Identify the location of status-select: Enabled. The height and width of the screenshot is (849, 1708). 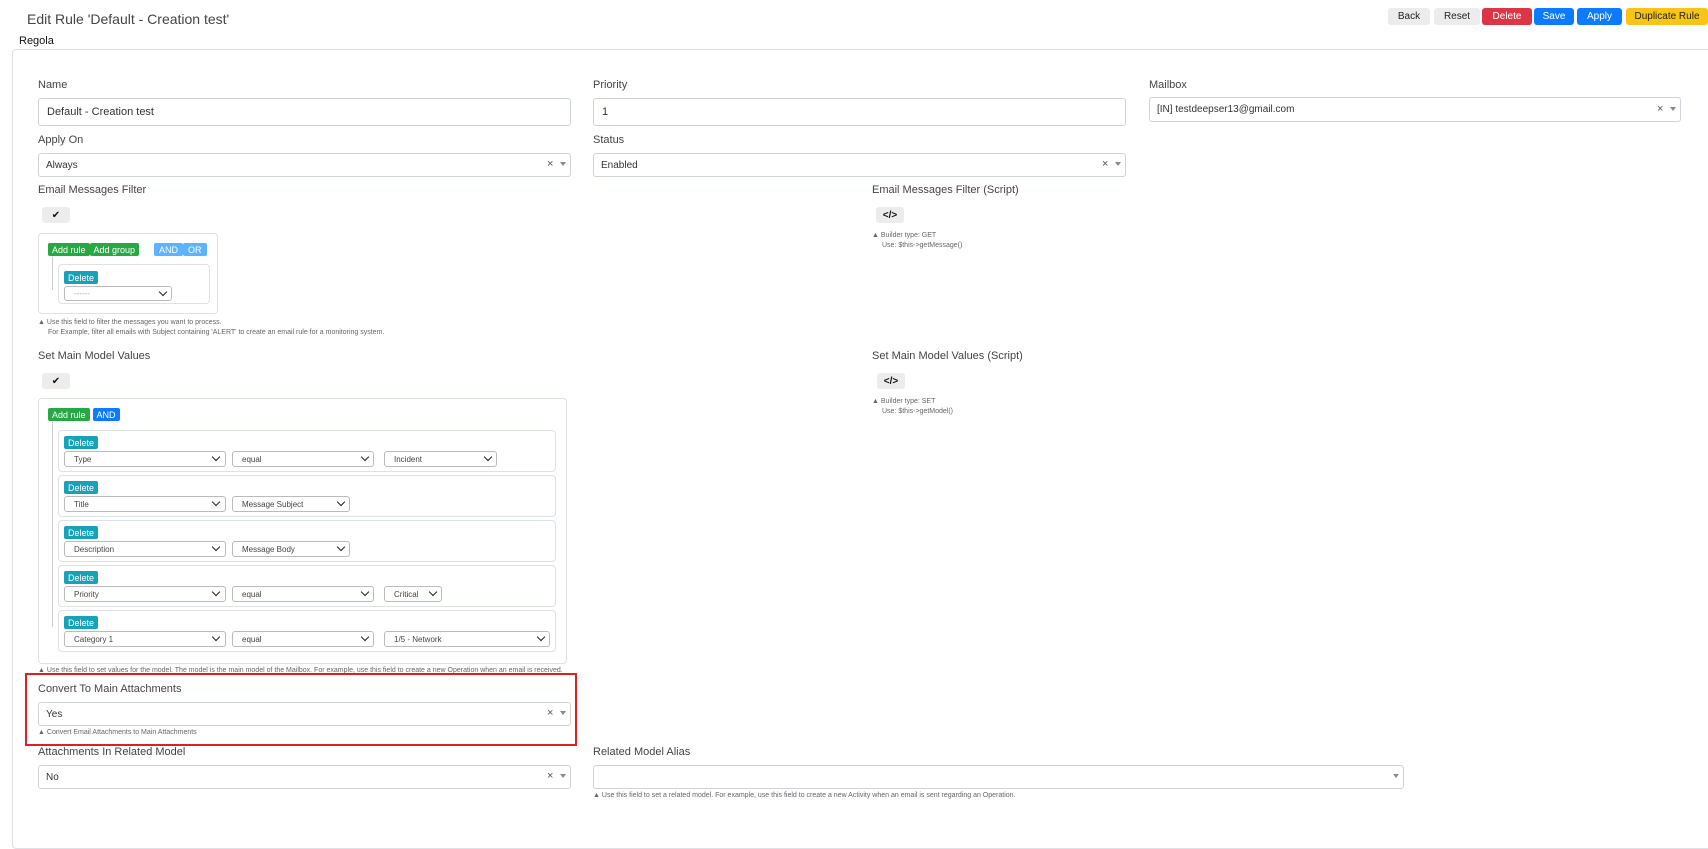
(859, 165).